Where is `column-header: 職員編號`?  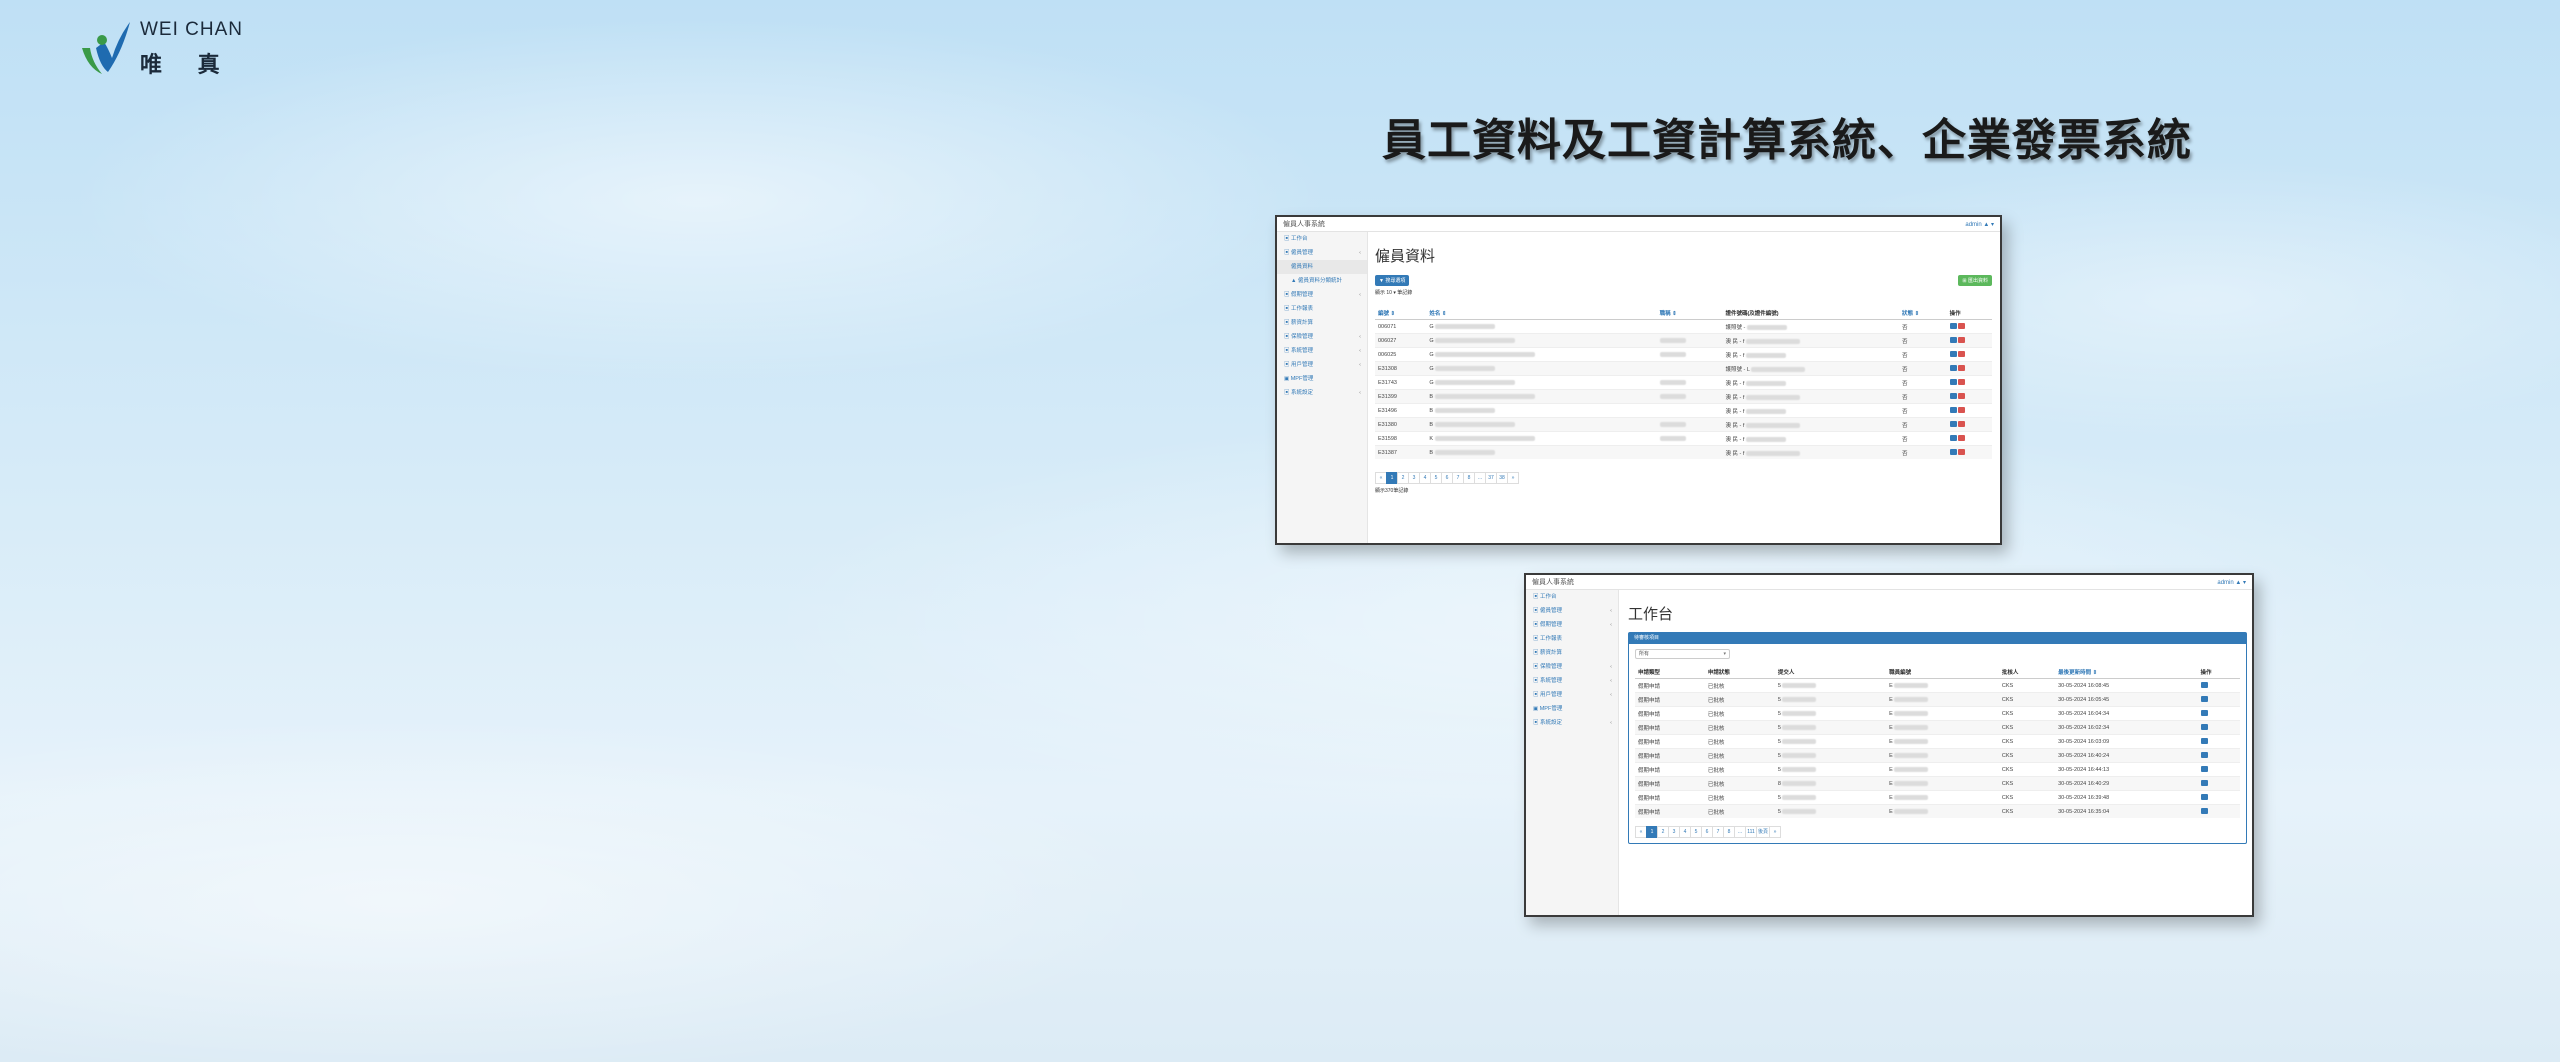 column-header: 職員編號 is located at coordinates (1942, 672).